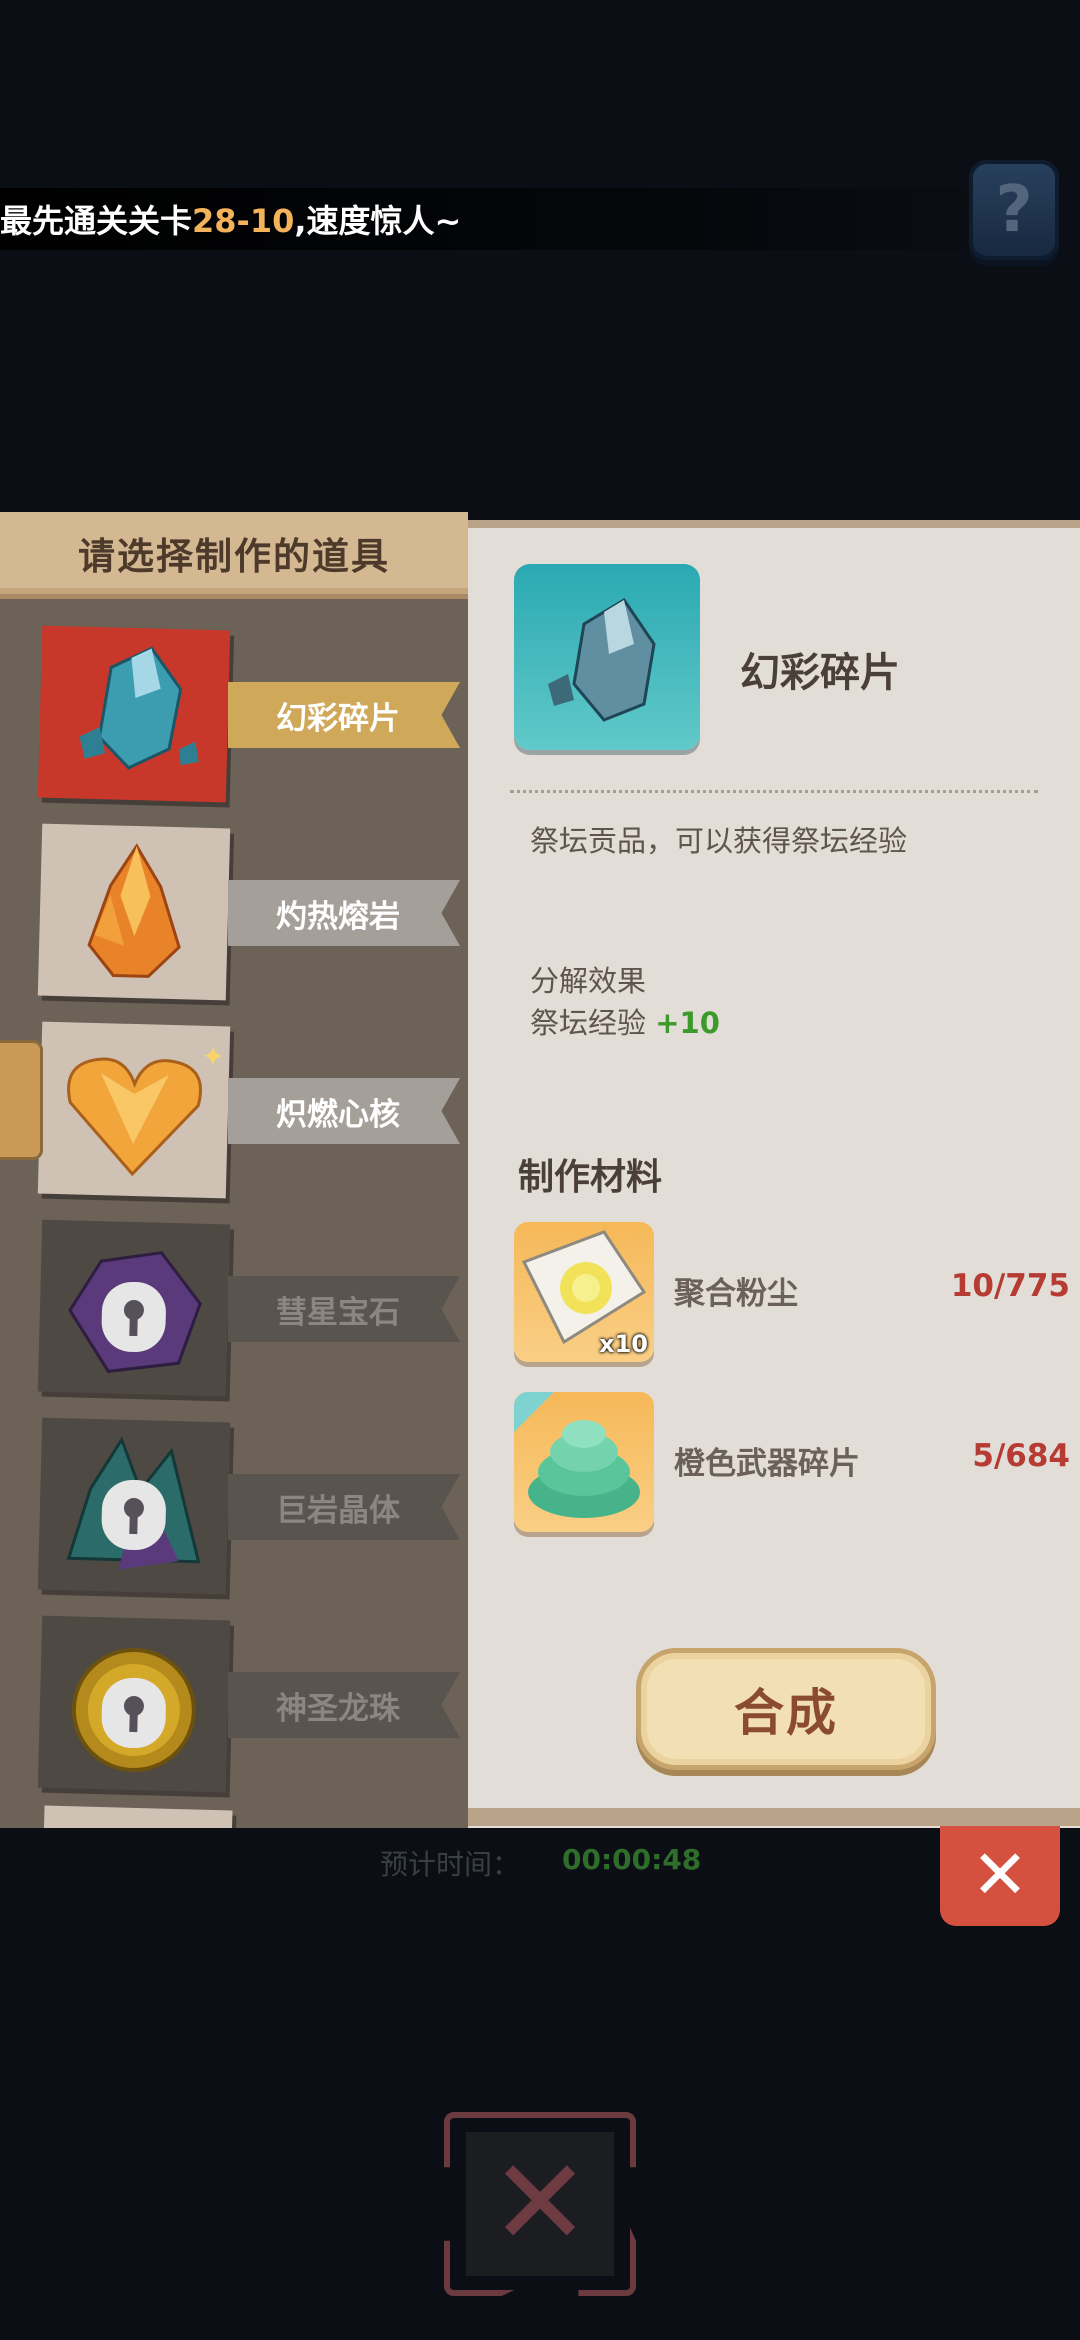 This screenshot has width=1080, height=2340. Describe the element at coordinates (134, 1704) in the screenshot. I see `dragon-orb-icon` at that location.